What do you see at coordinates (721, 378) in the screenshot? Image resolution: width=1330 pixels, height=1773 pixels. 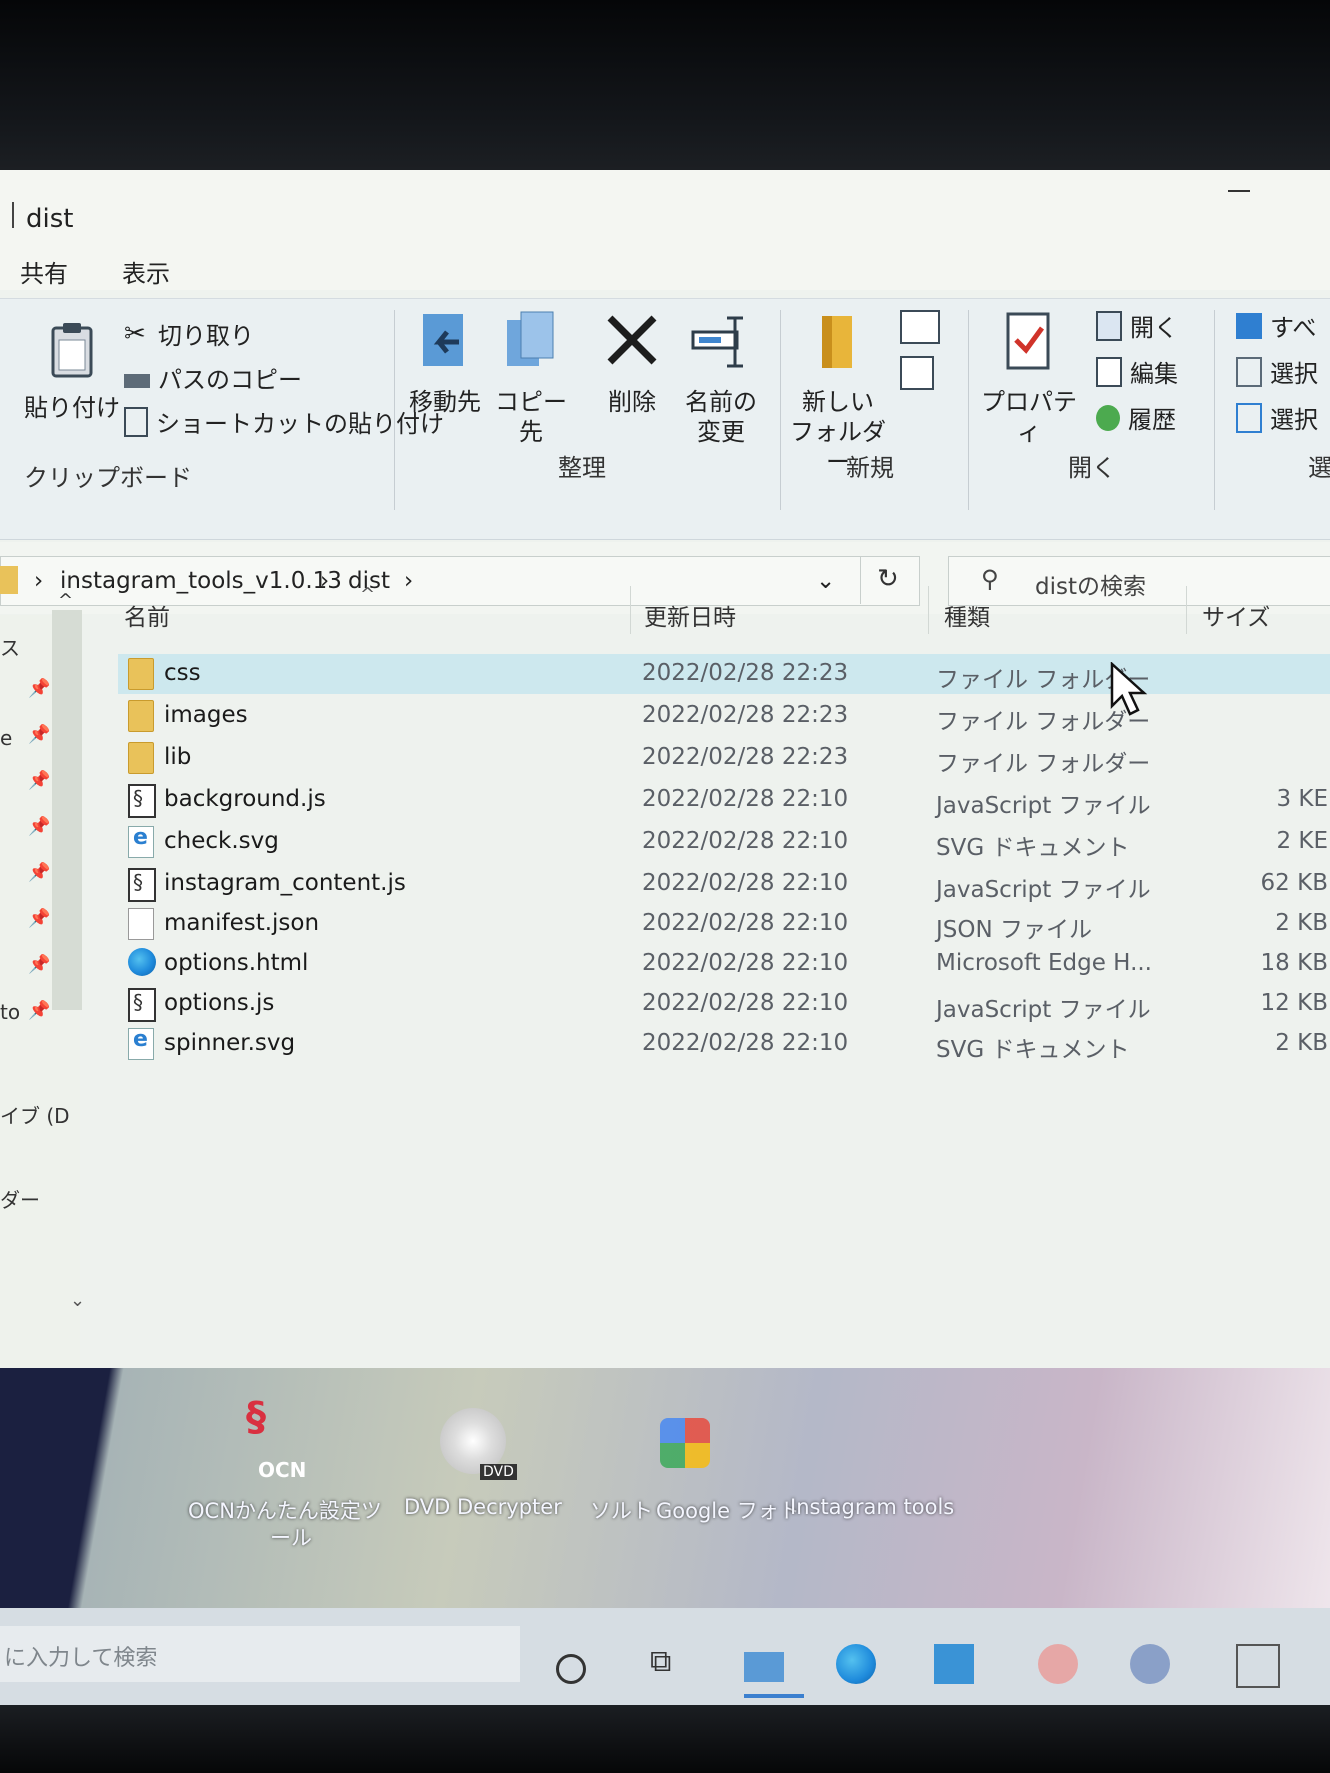 I see `rename-button: 名前の 変更` at bounding box center [721, 378].